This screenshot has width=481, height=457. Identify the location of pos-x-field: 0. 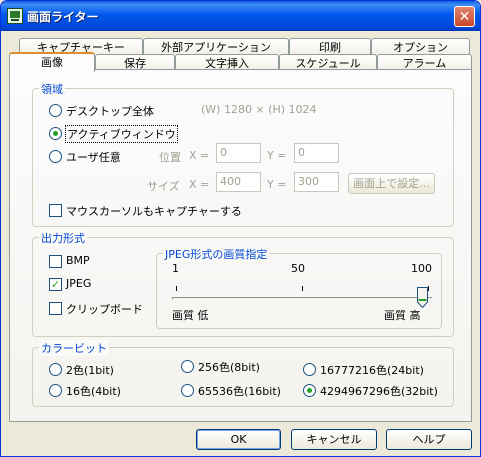
(238, 153).